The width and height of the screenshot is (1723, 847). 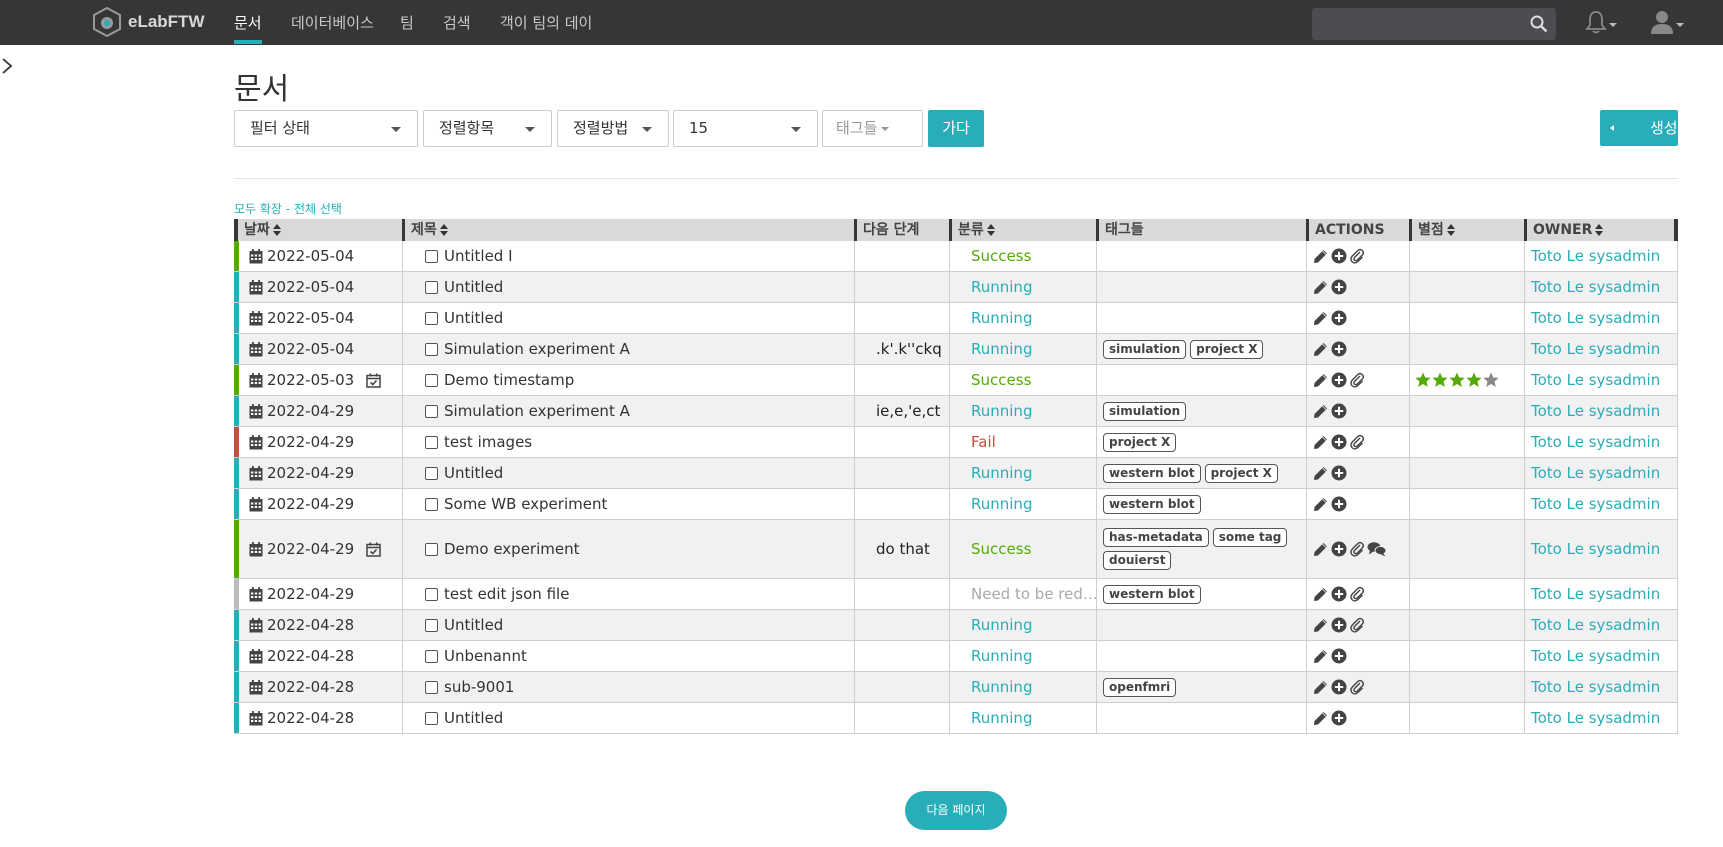 What do you see at coordinates (258, 209) in the screenshot?
I see `expand-all-link: 모두 확장` at bounding box center [258, 209].